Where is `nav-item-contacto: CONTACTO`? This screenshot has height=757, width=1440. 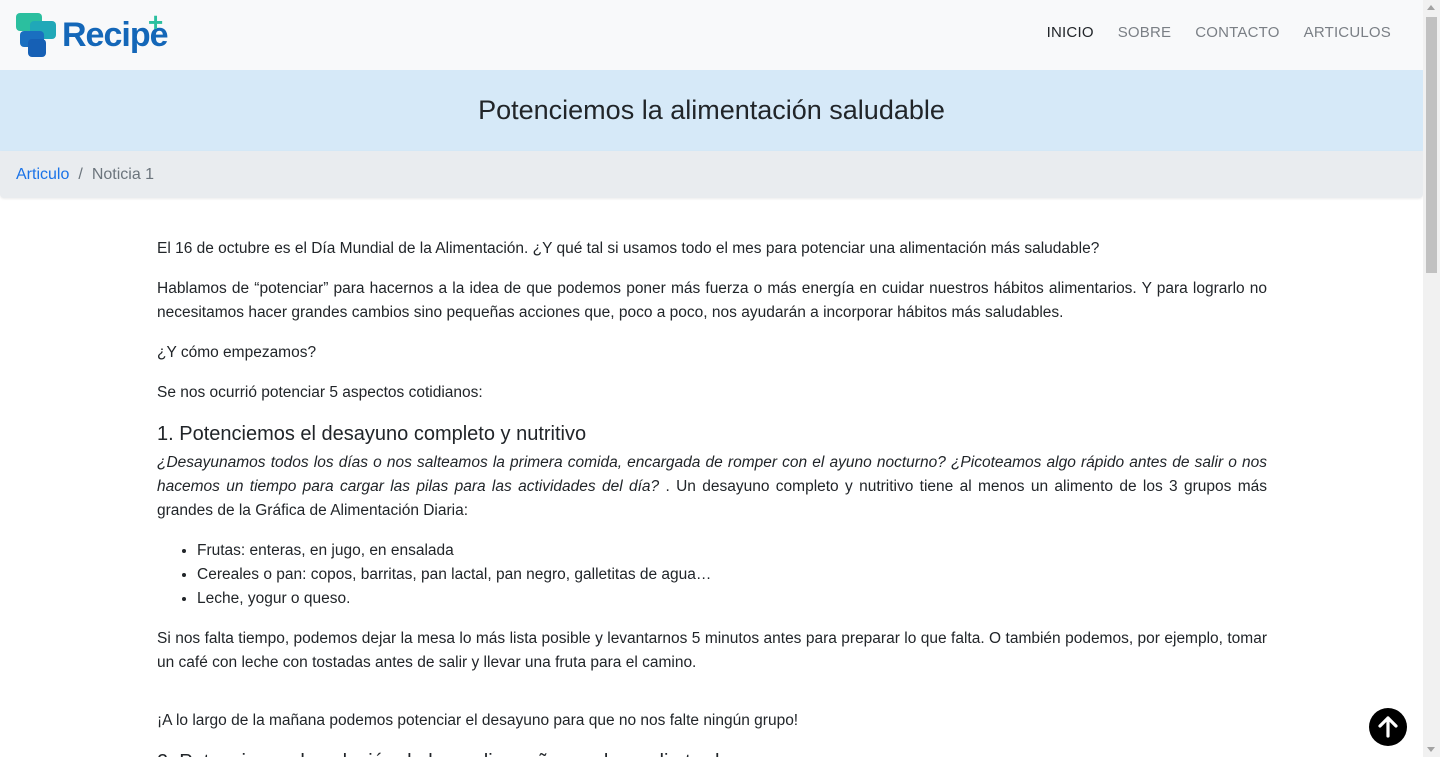 nav-item-contacto: CONTACTO is located at coordinates (1237, 32).